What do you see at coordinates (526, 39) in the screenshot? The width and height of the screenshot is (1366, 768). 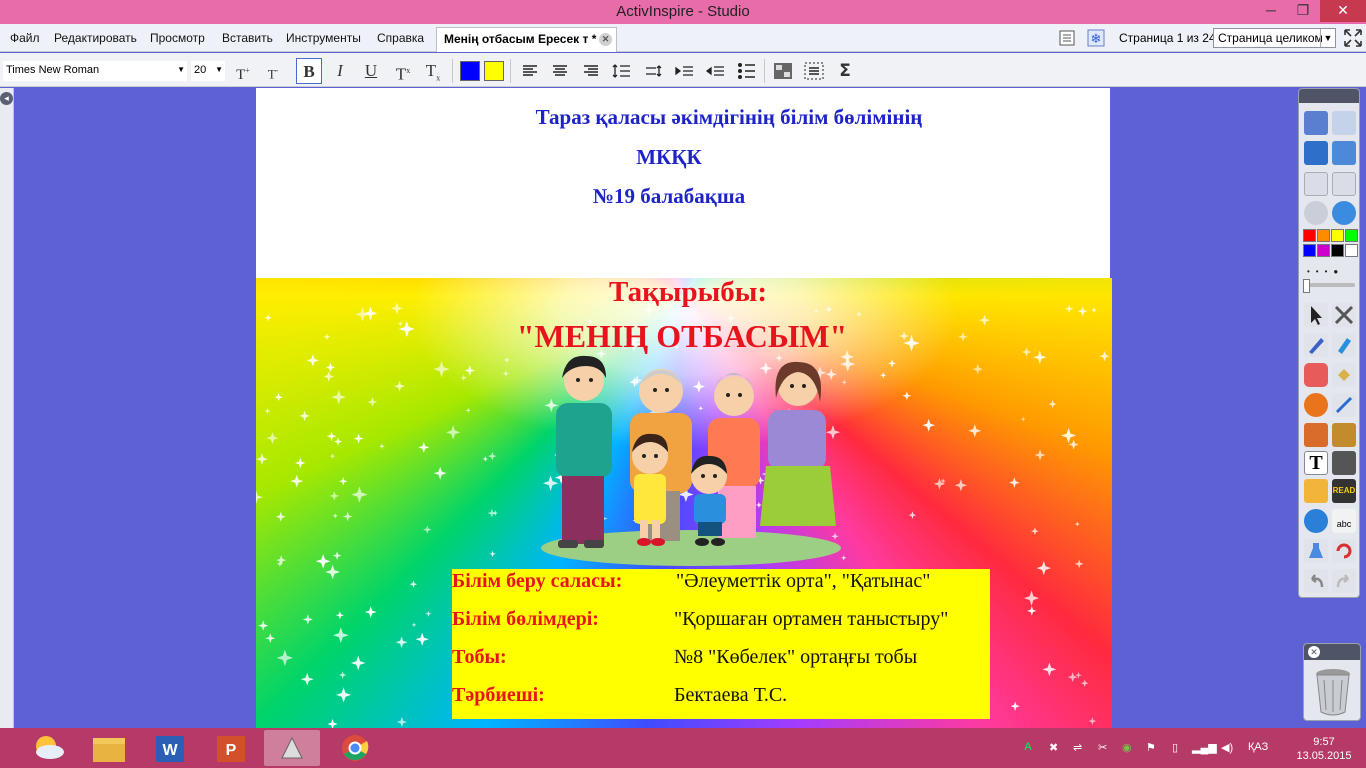 I see `document-tab: Менің отбасым Ересек т * ✕` at bounding box center [526, 39].